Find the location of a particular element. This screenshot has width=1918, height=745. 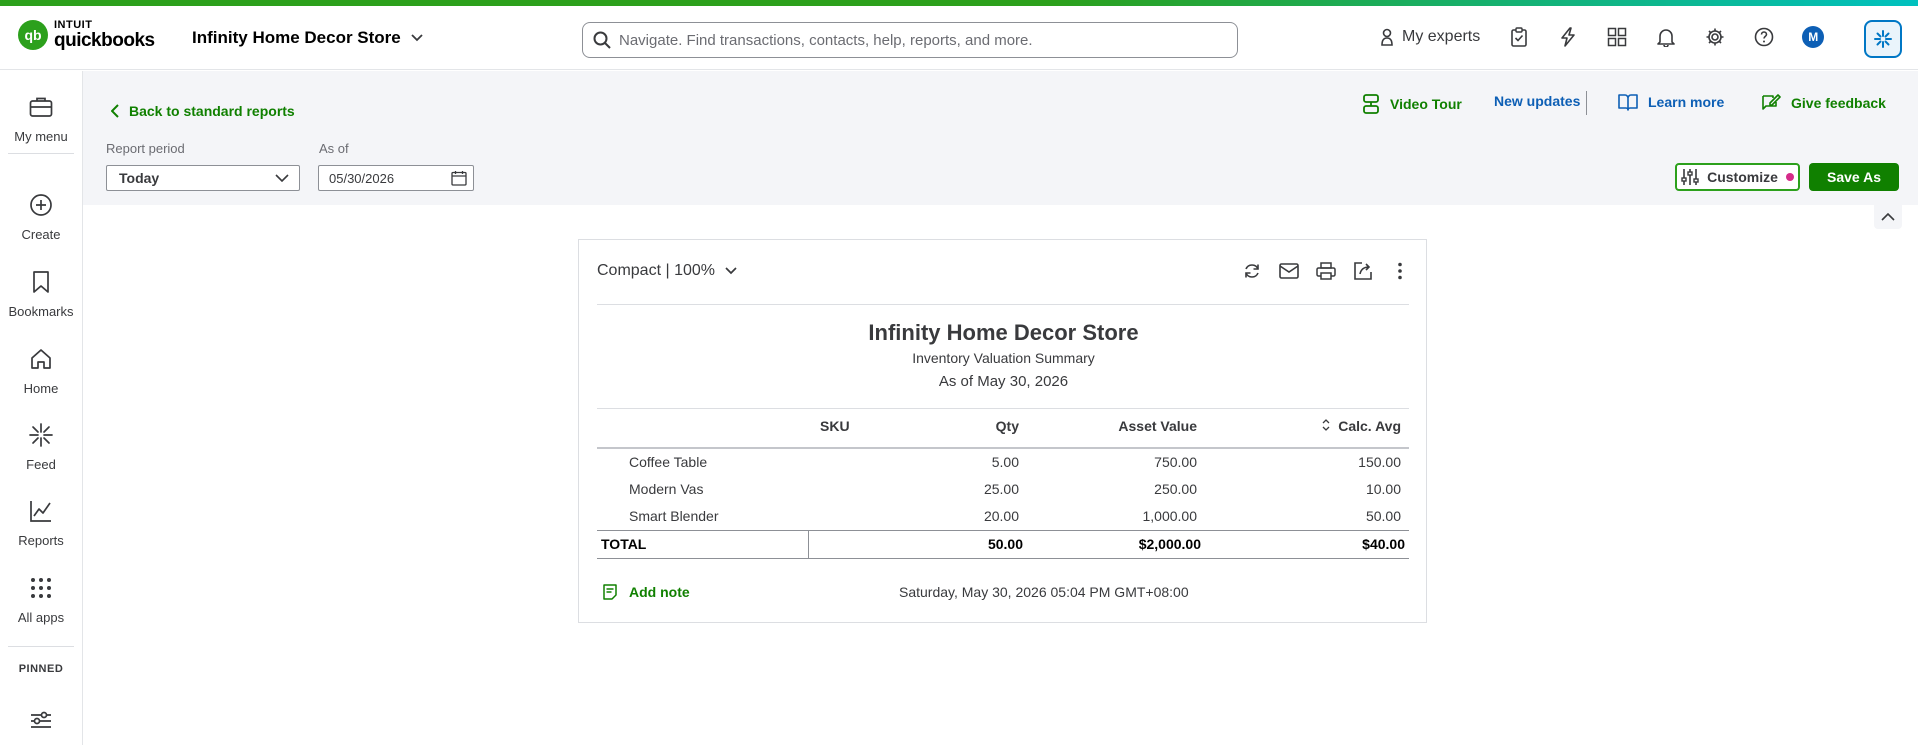

sidebar-item-all-apps: All apps is located at coordinates (41, 599).